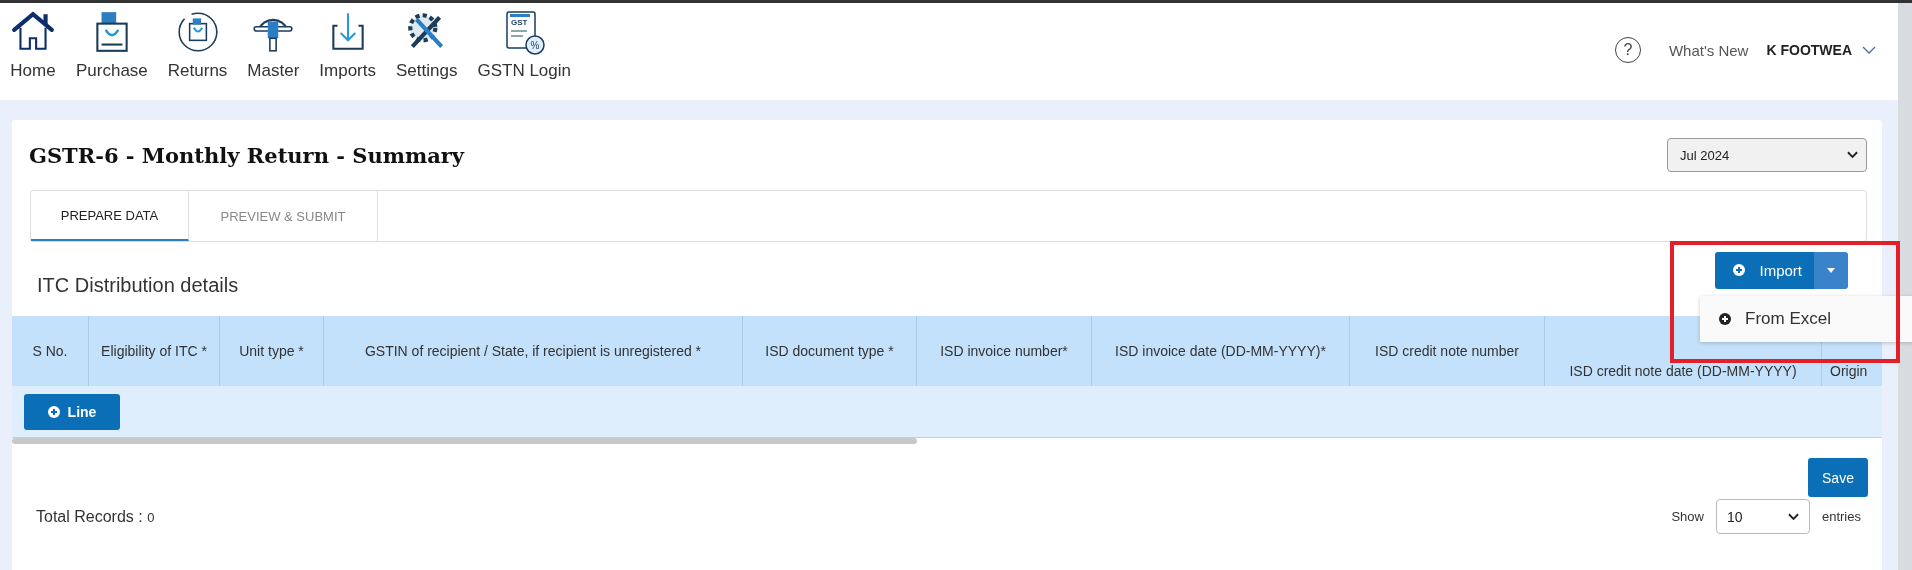  What do you see at coordinates (1905, 286) in the screenshot?
I see `vertical-scrollbar` at bounding box center [1905, 286].